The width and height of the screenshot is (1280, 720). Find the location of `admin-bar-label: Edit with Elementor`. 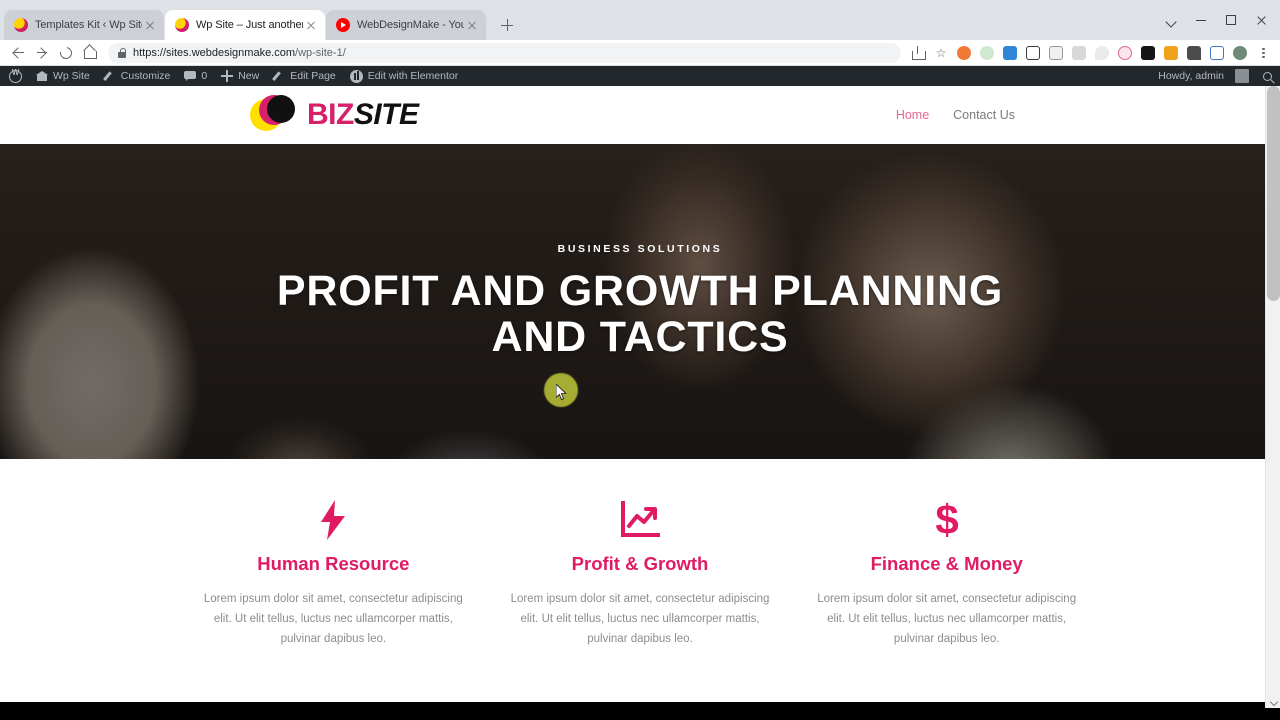

admin-bar-label: Edit with Elementor is located at coordinates (413, 76).